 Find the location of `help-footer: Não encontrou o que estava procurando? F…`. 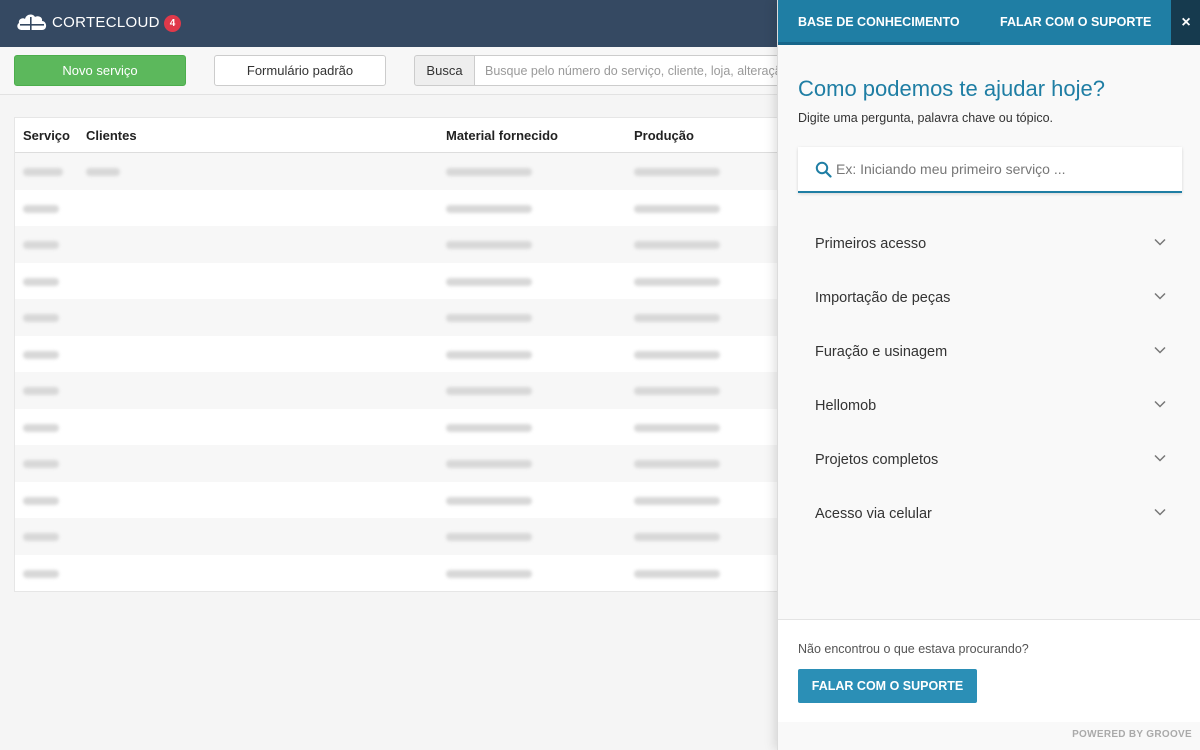

help-footer: Não encontrou o que estava procurando? F… is located at coordinates (989, 670).